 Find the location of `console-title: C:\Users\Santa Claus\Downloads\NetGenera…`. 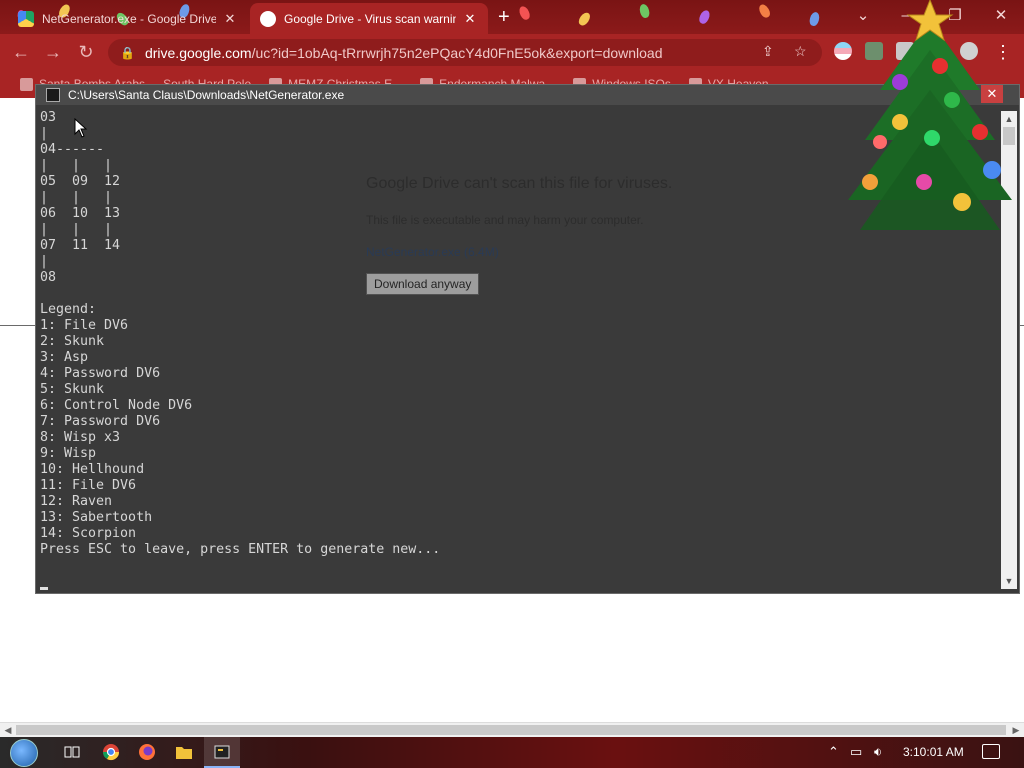

console-title: C:\Users\Santa Claus\Downloads\NetGenera… is located at coordinates (206, 95).